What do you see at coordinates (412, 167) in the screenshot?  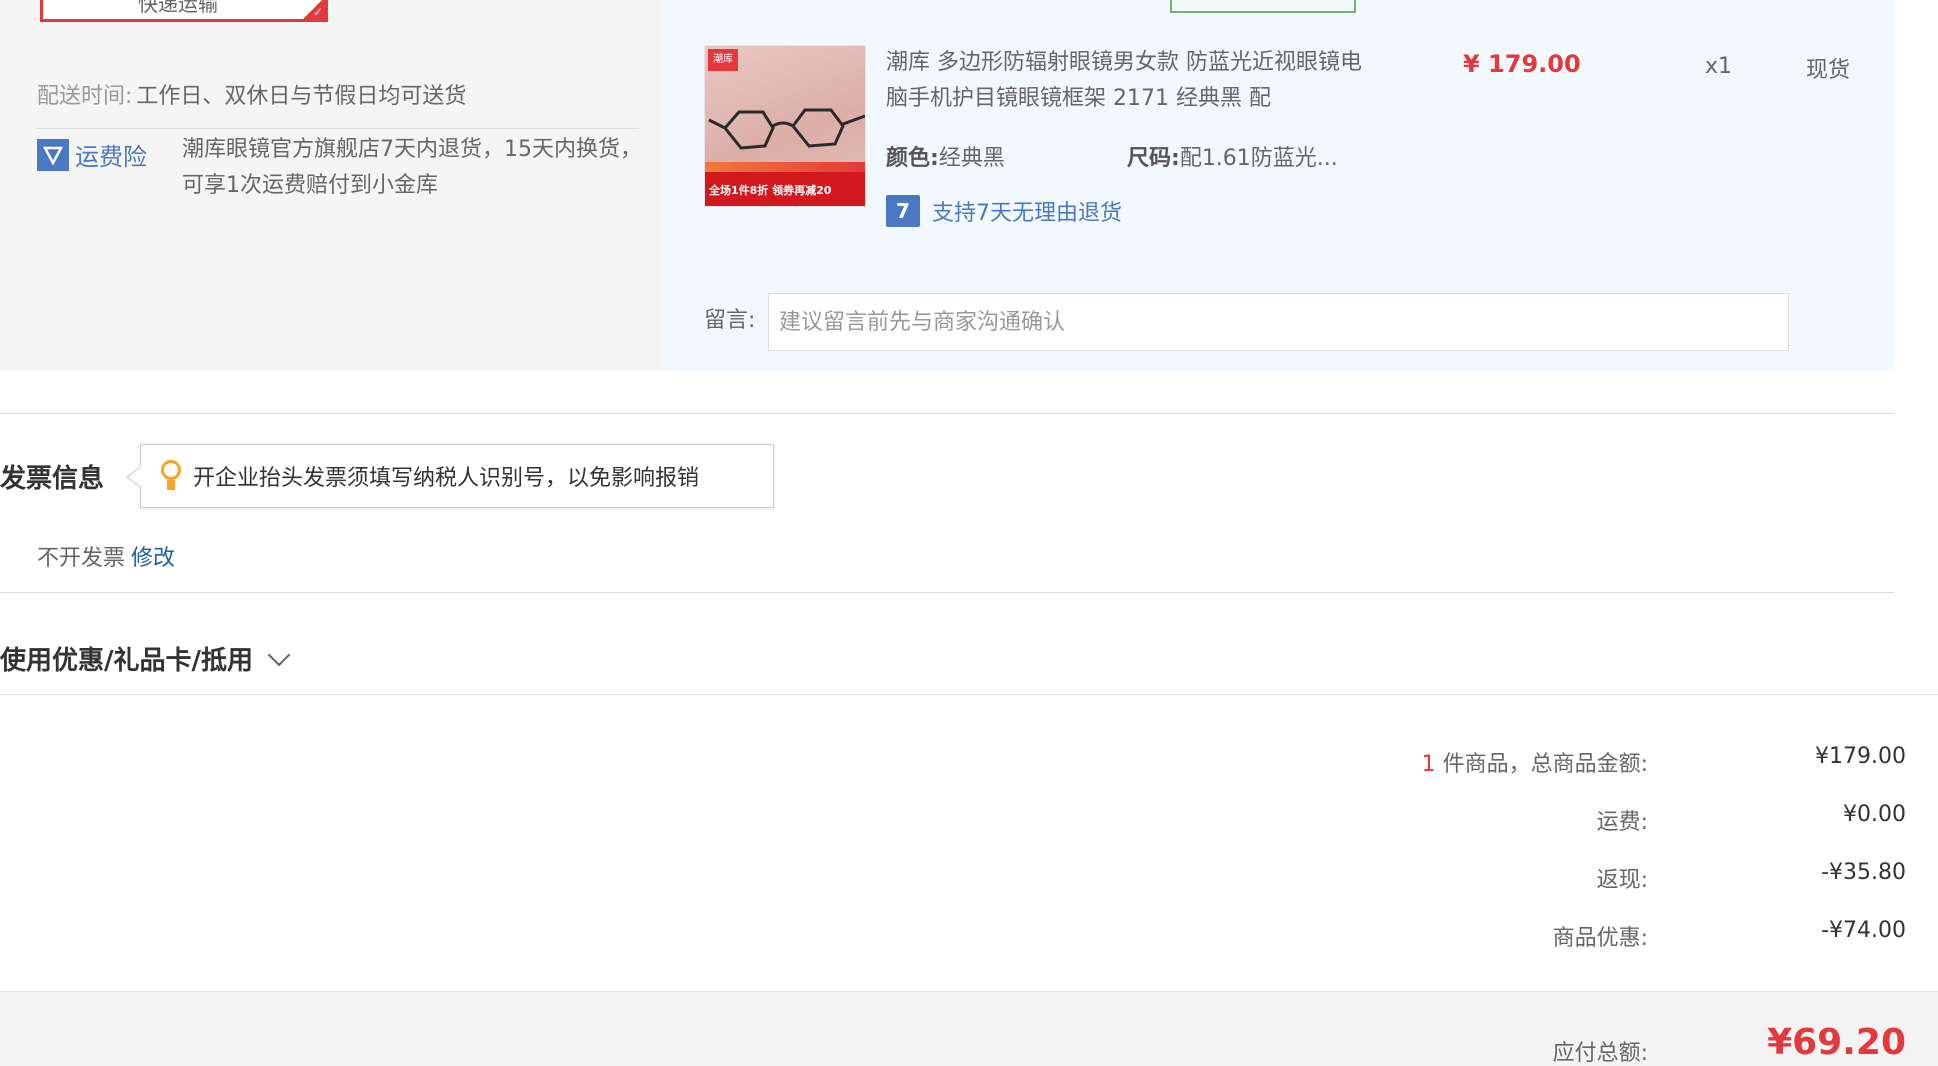 I see `freight-insurance-desc: 潮库眼镜官方旗舰店7天内退货，15天内换货，可享1次运费赔付到小金库` at bounding box center [412, 167].